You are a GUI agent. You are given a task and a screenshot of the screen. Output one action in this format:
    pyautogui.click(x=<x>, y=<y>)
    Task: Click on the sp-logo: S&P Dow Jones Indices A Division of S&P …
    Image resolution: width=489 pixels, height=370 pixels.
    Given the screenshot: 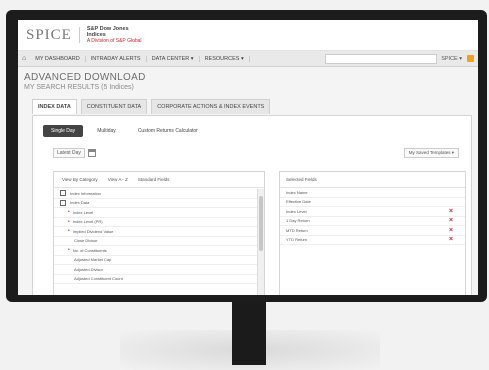 What is the action you would take?
    pyautogui.click(x=114, y=35)
    